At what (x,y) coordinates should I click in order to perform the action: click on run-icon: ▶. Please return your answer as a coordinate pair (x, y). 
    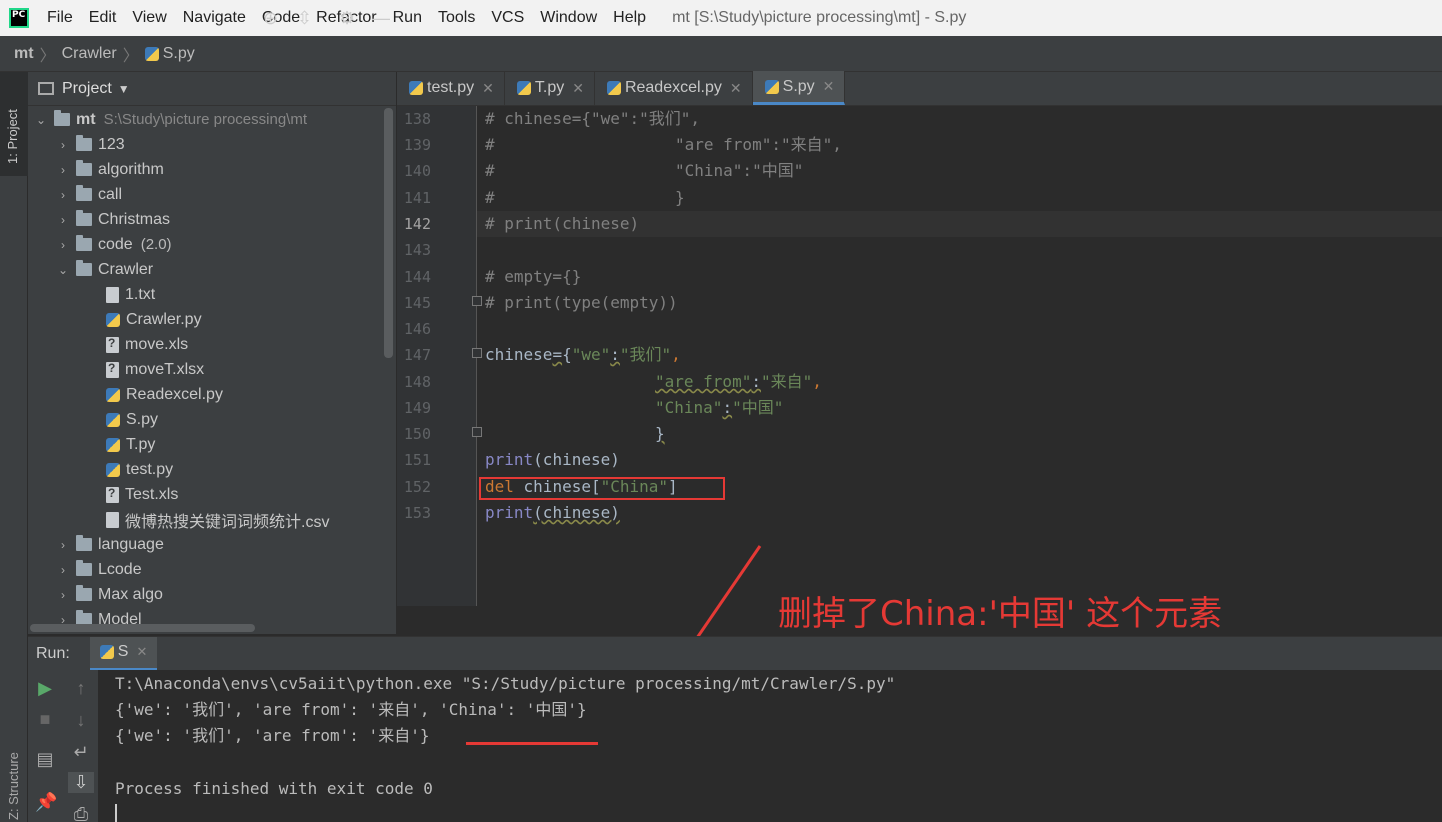
    Looking at the image, I should click on (45, 688).